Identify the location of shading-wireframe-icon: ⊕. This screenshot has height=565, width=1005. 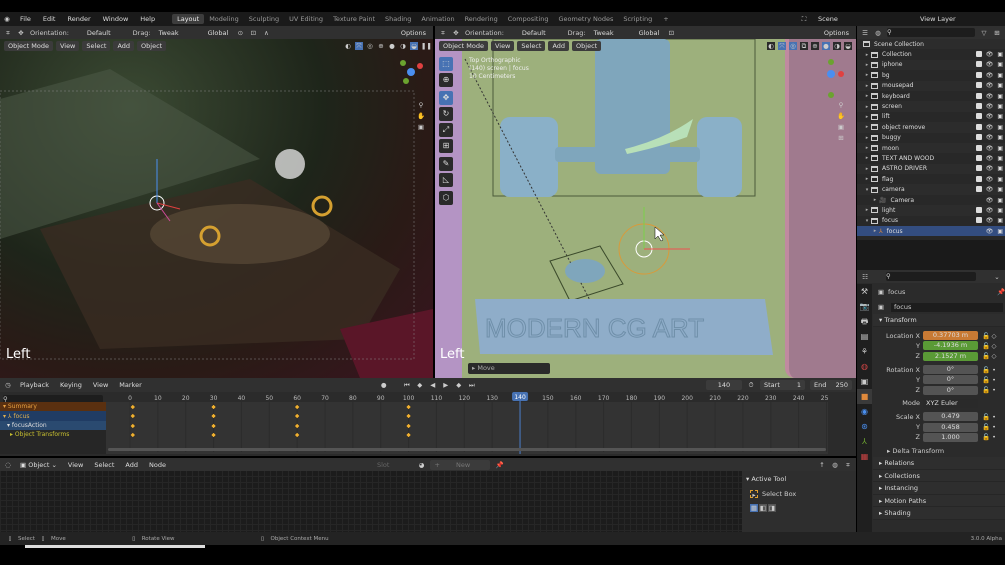
(381, 46).